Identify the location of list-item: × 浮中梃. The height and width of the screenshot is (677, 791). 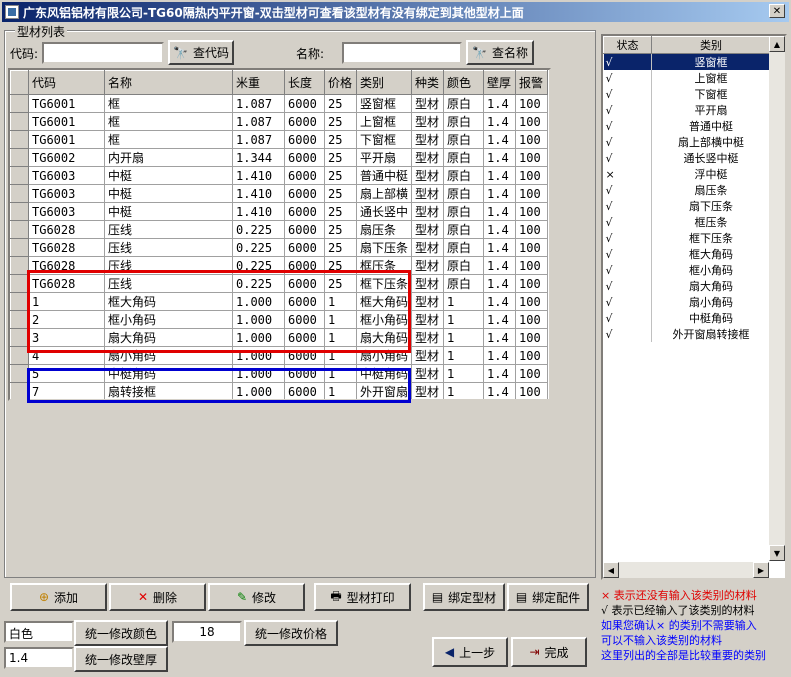
(687, 174).